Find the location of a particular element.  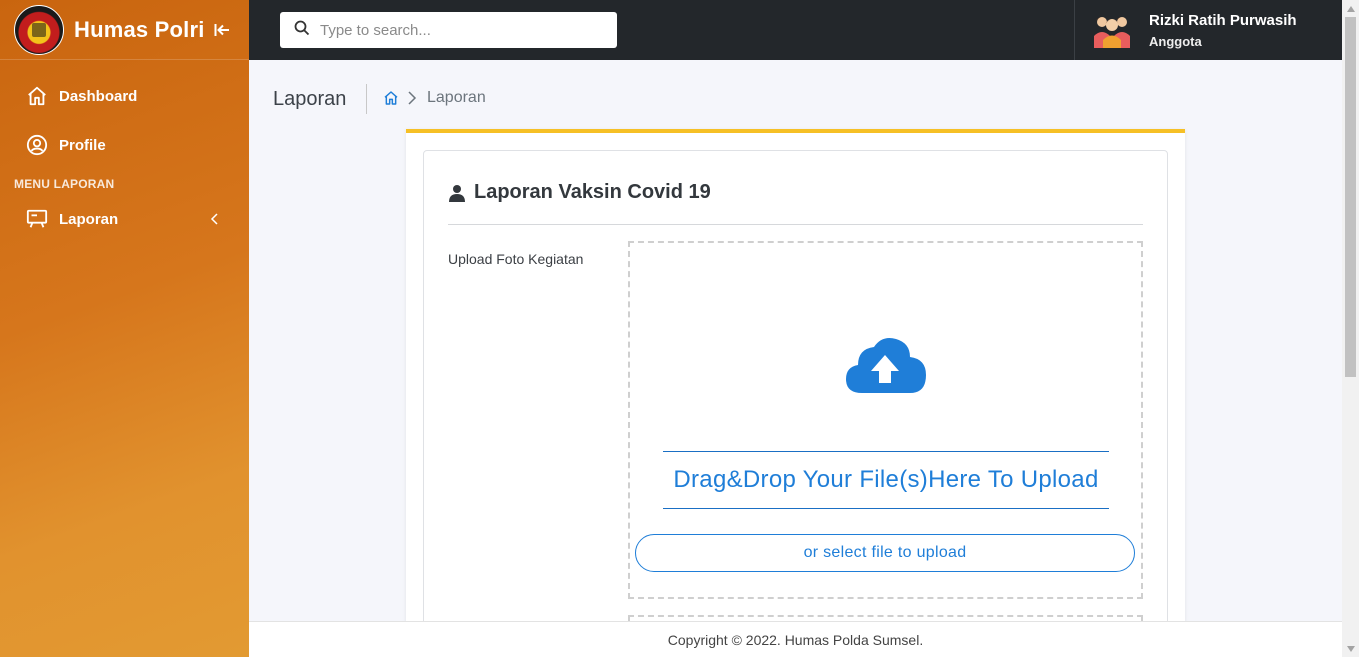

dropzone-instructions: Drag&Drop Your File(s)Here To Upload is located at coordinates (886, 480).